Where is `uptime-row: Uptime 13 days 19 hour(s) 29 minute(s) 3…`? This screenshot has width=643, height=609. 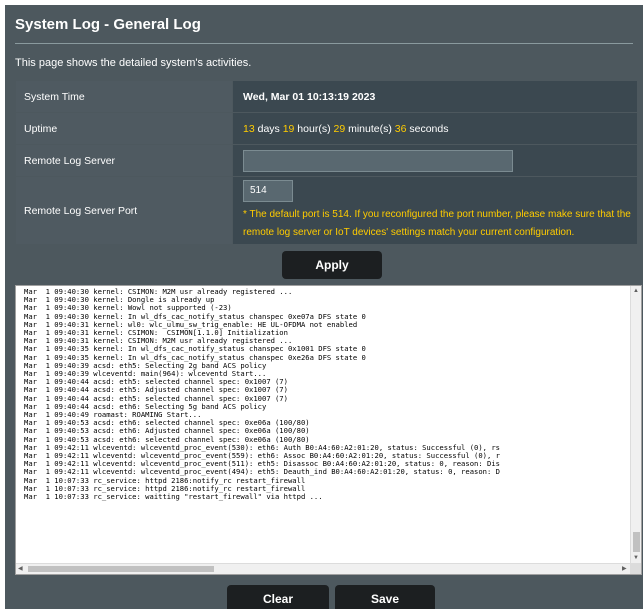
uptime-row: Uptime 13 days 19 hour(s) 29 minute(s) 3… is located at coordinates (326, 128).